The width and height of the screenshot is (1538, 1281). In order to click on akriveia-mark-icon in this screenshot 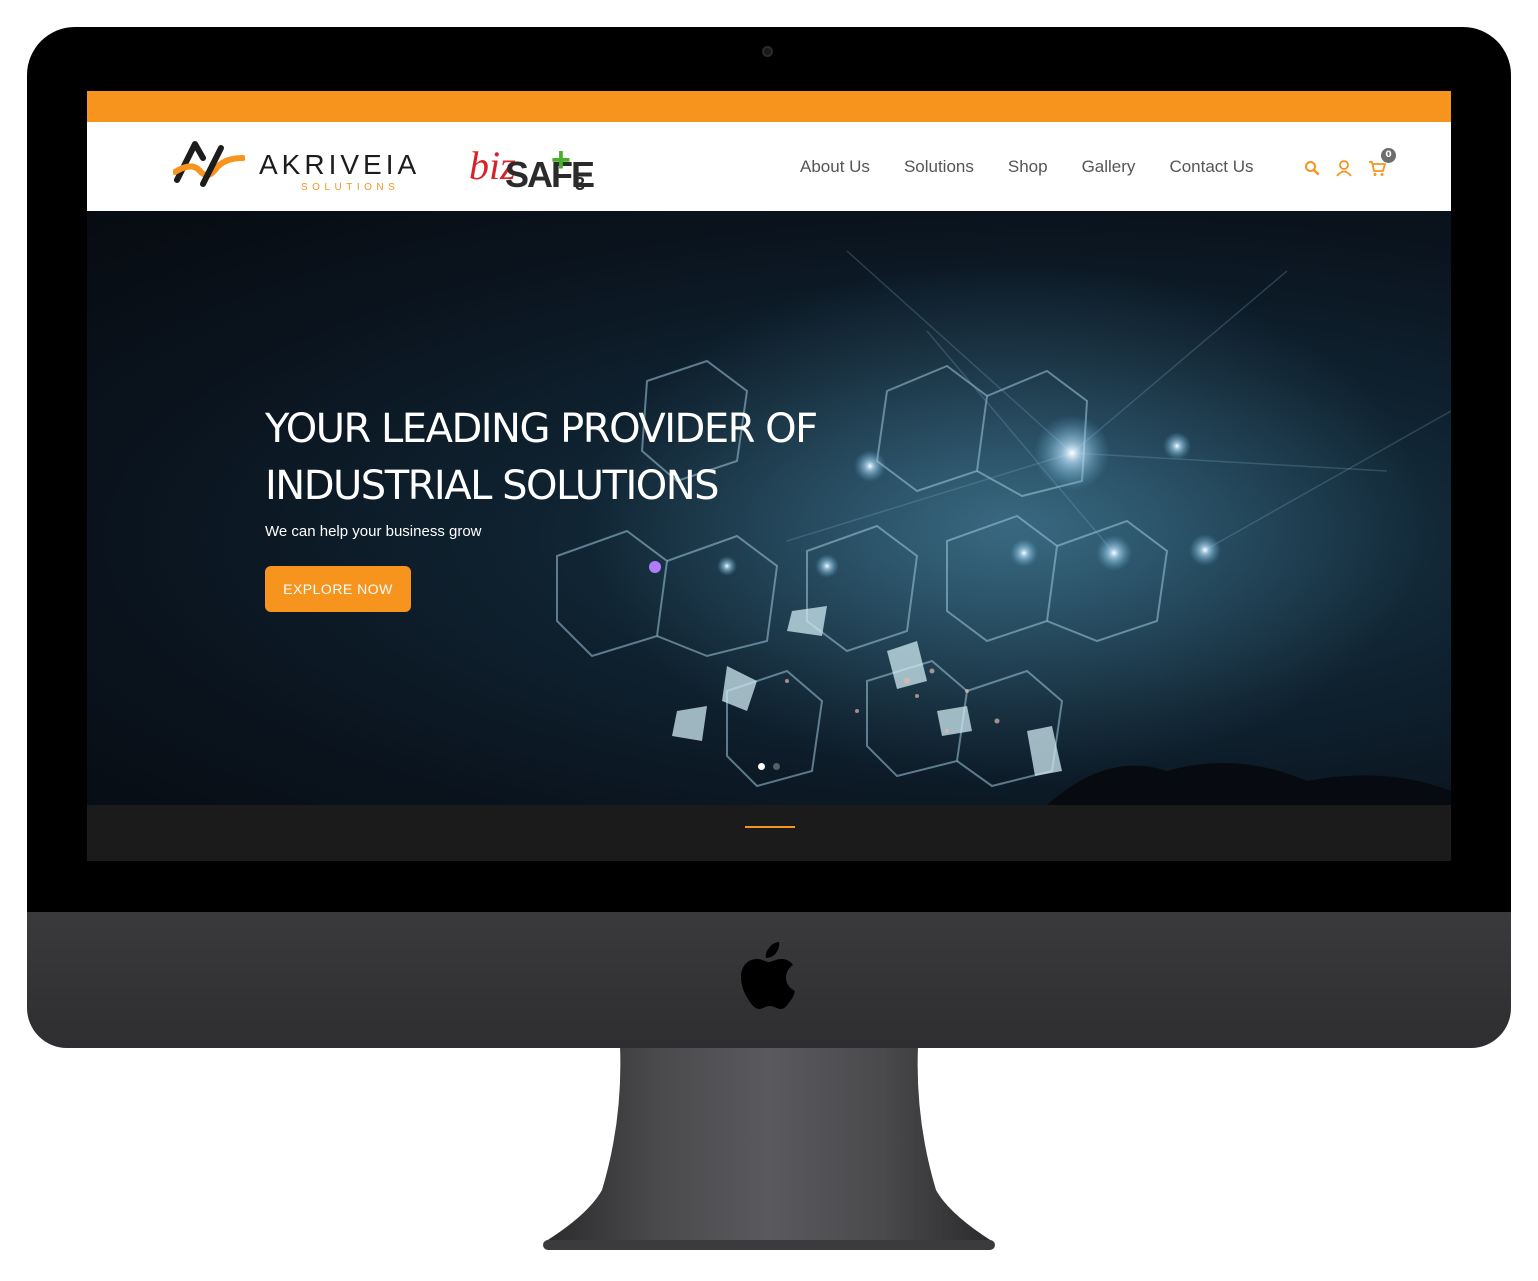, I will do `click(209, 164)`.